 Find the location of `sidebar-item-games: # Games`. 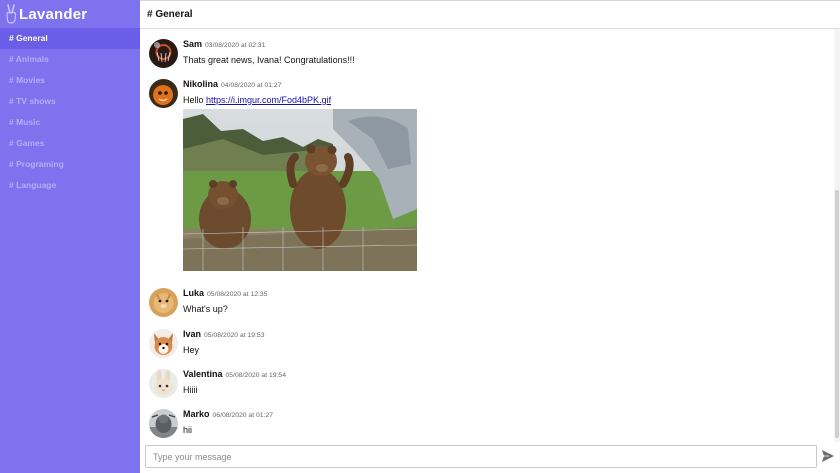

sidebar-item-games: # Games is located at coordinates (70, 143).